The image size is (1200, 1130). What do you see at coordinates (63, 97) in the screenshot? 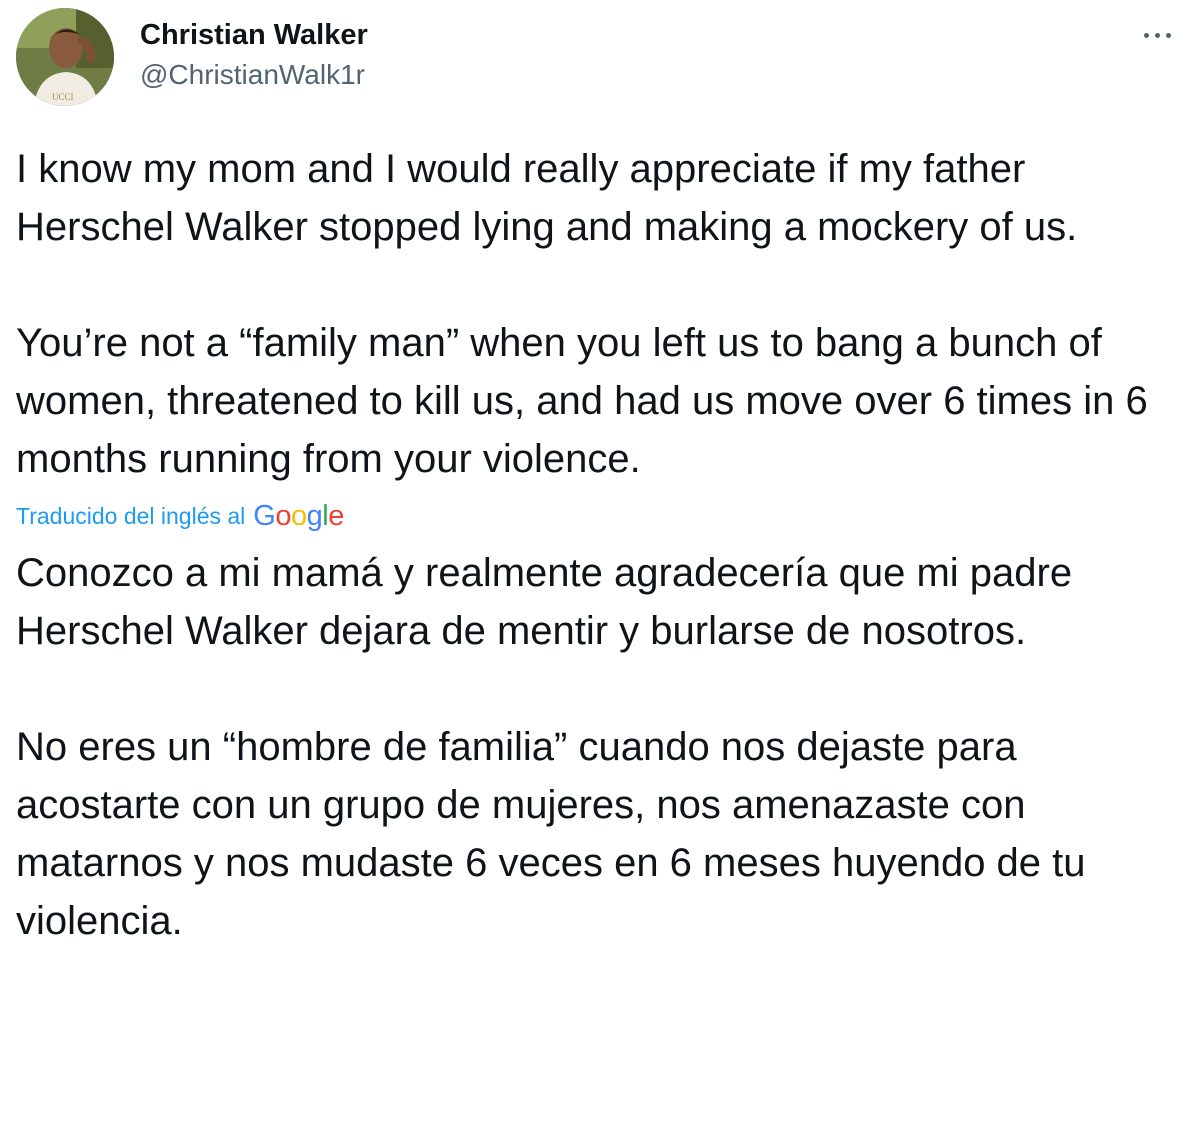
I see `avatar-shirt-print: UCCI` at bounding box center [63, 97].